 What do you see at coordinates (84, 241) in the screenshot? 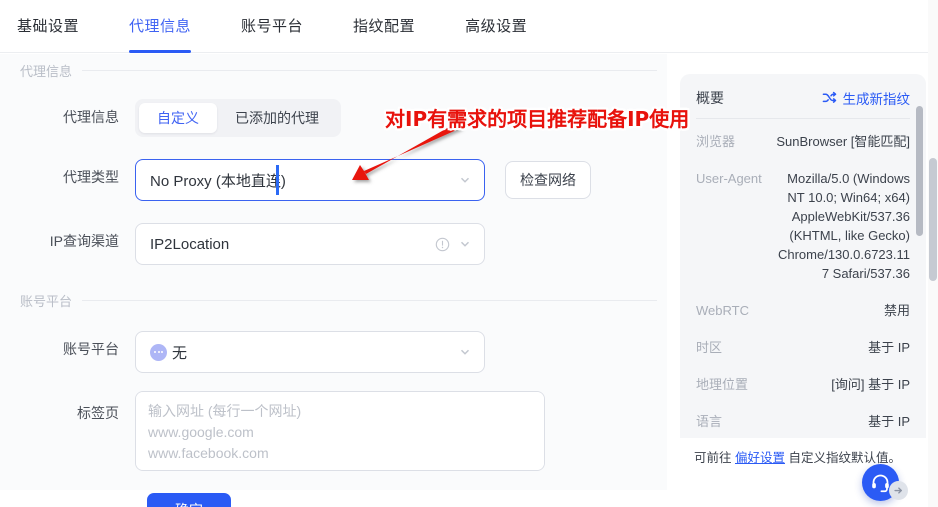
I see `label-ip-channel: IP查询渠道` at bounding box center [84, 241].